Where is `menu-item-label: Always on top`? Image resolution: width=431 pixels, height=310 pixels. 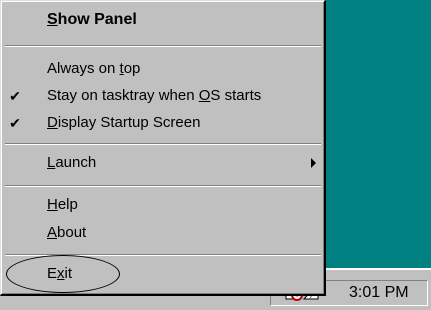 menu-item-label: Always on top is located at coordinates (94, 68).